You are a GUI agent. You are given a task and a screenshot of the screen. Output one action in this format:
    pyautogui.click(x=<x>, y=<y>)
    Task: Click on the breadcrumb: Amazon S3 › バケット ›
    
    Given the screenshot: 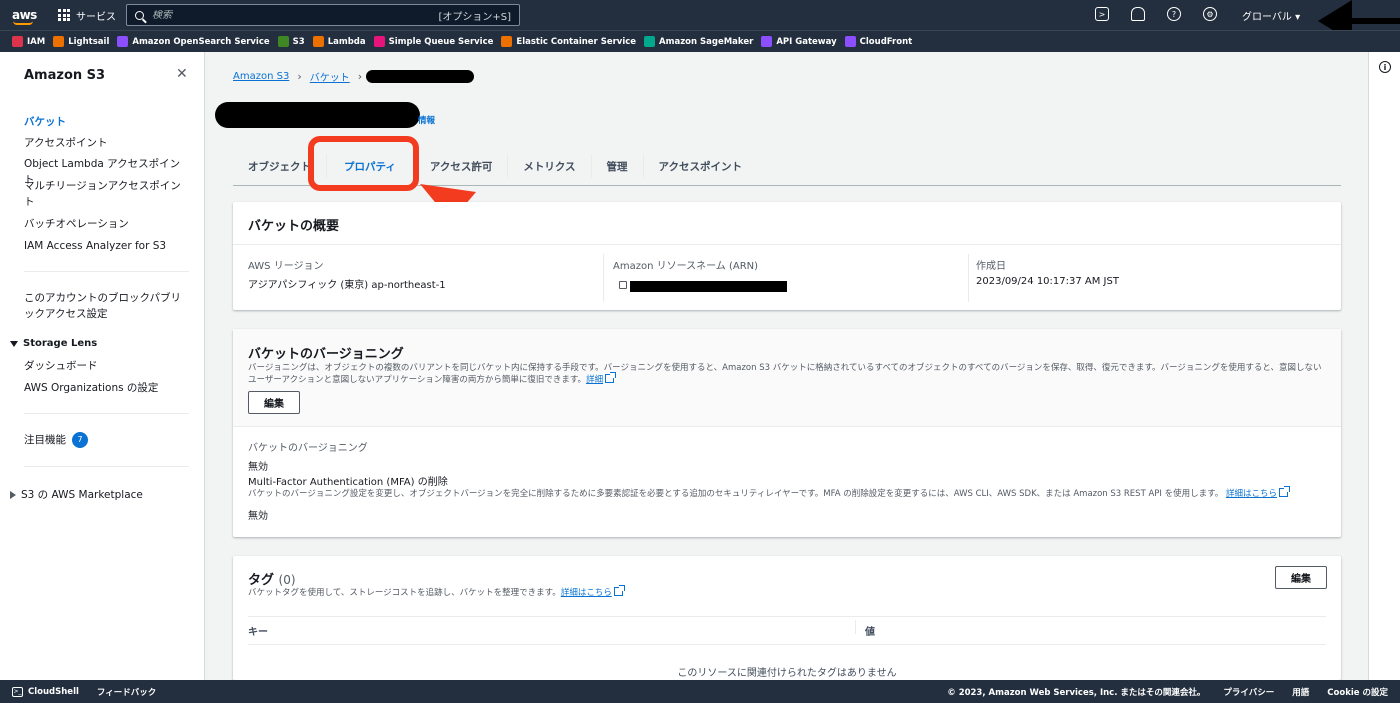 What is the action you would take?
    pyautogui.click(x=297, y=76)
    